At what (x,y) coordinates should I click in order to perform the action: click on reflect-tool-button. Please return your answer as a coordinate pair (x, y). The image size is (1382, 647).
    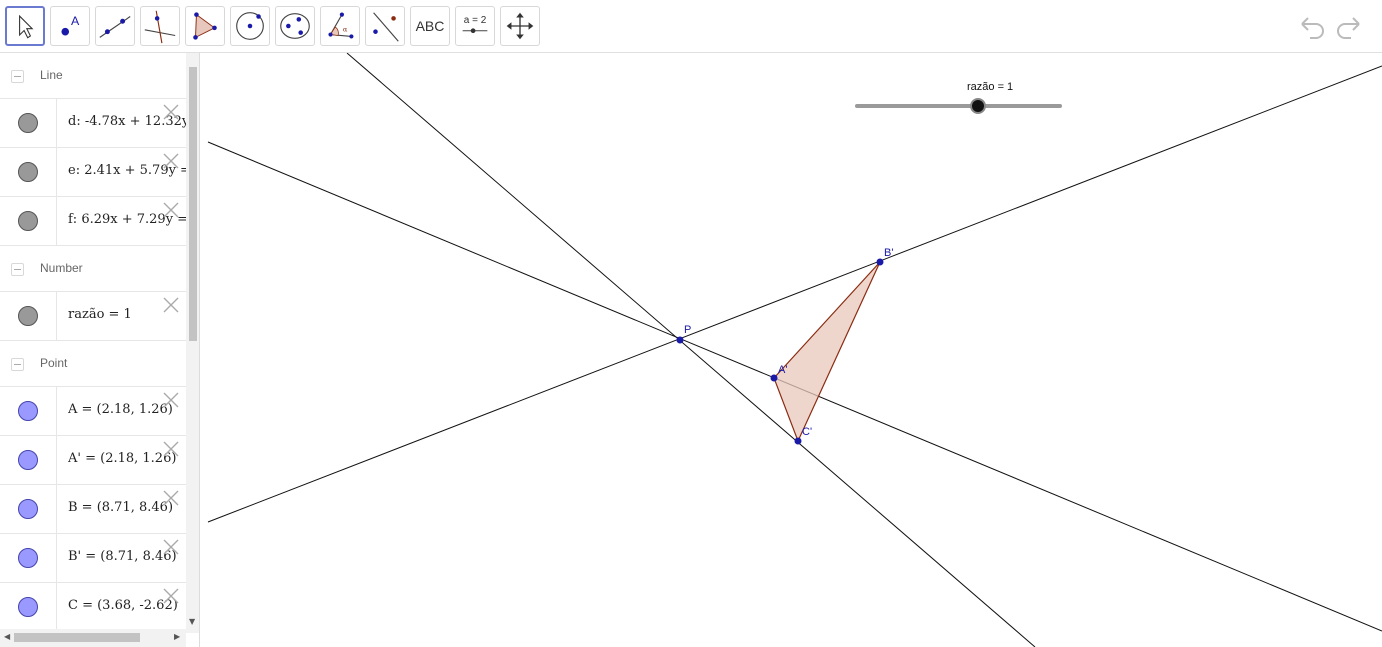
    Looking at the image, I should click on (385, 26).